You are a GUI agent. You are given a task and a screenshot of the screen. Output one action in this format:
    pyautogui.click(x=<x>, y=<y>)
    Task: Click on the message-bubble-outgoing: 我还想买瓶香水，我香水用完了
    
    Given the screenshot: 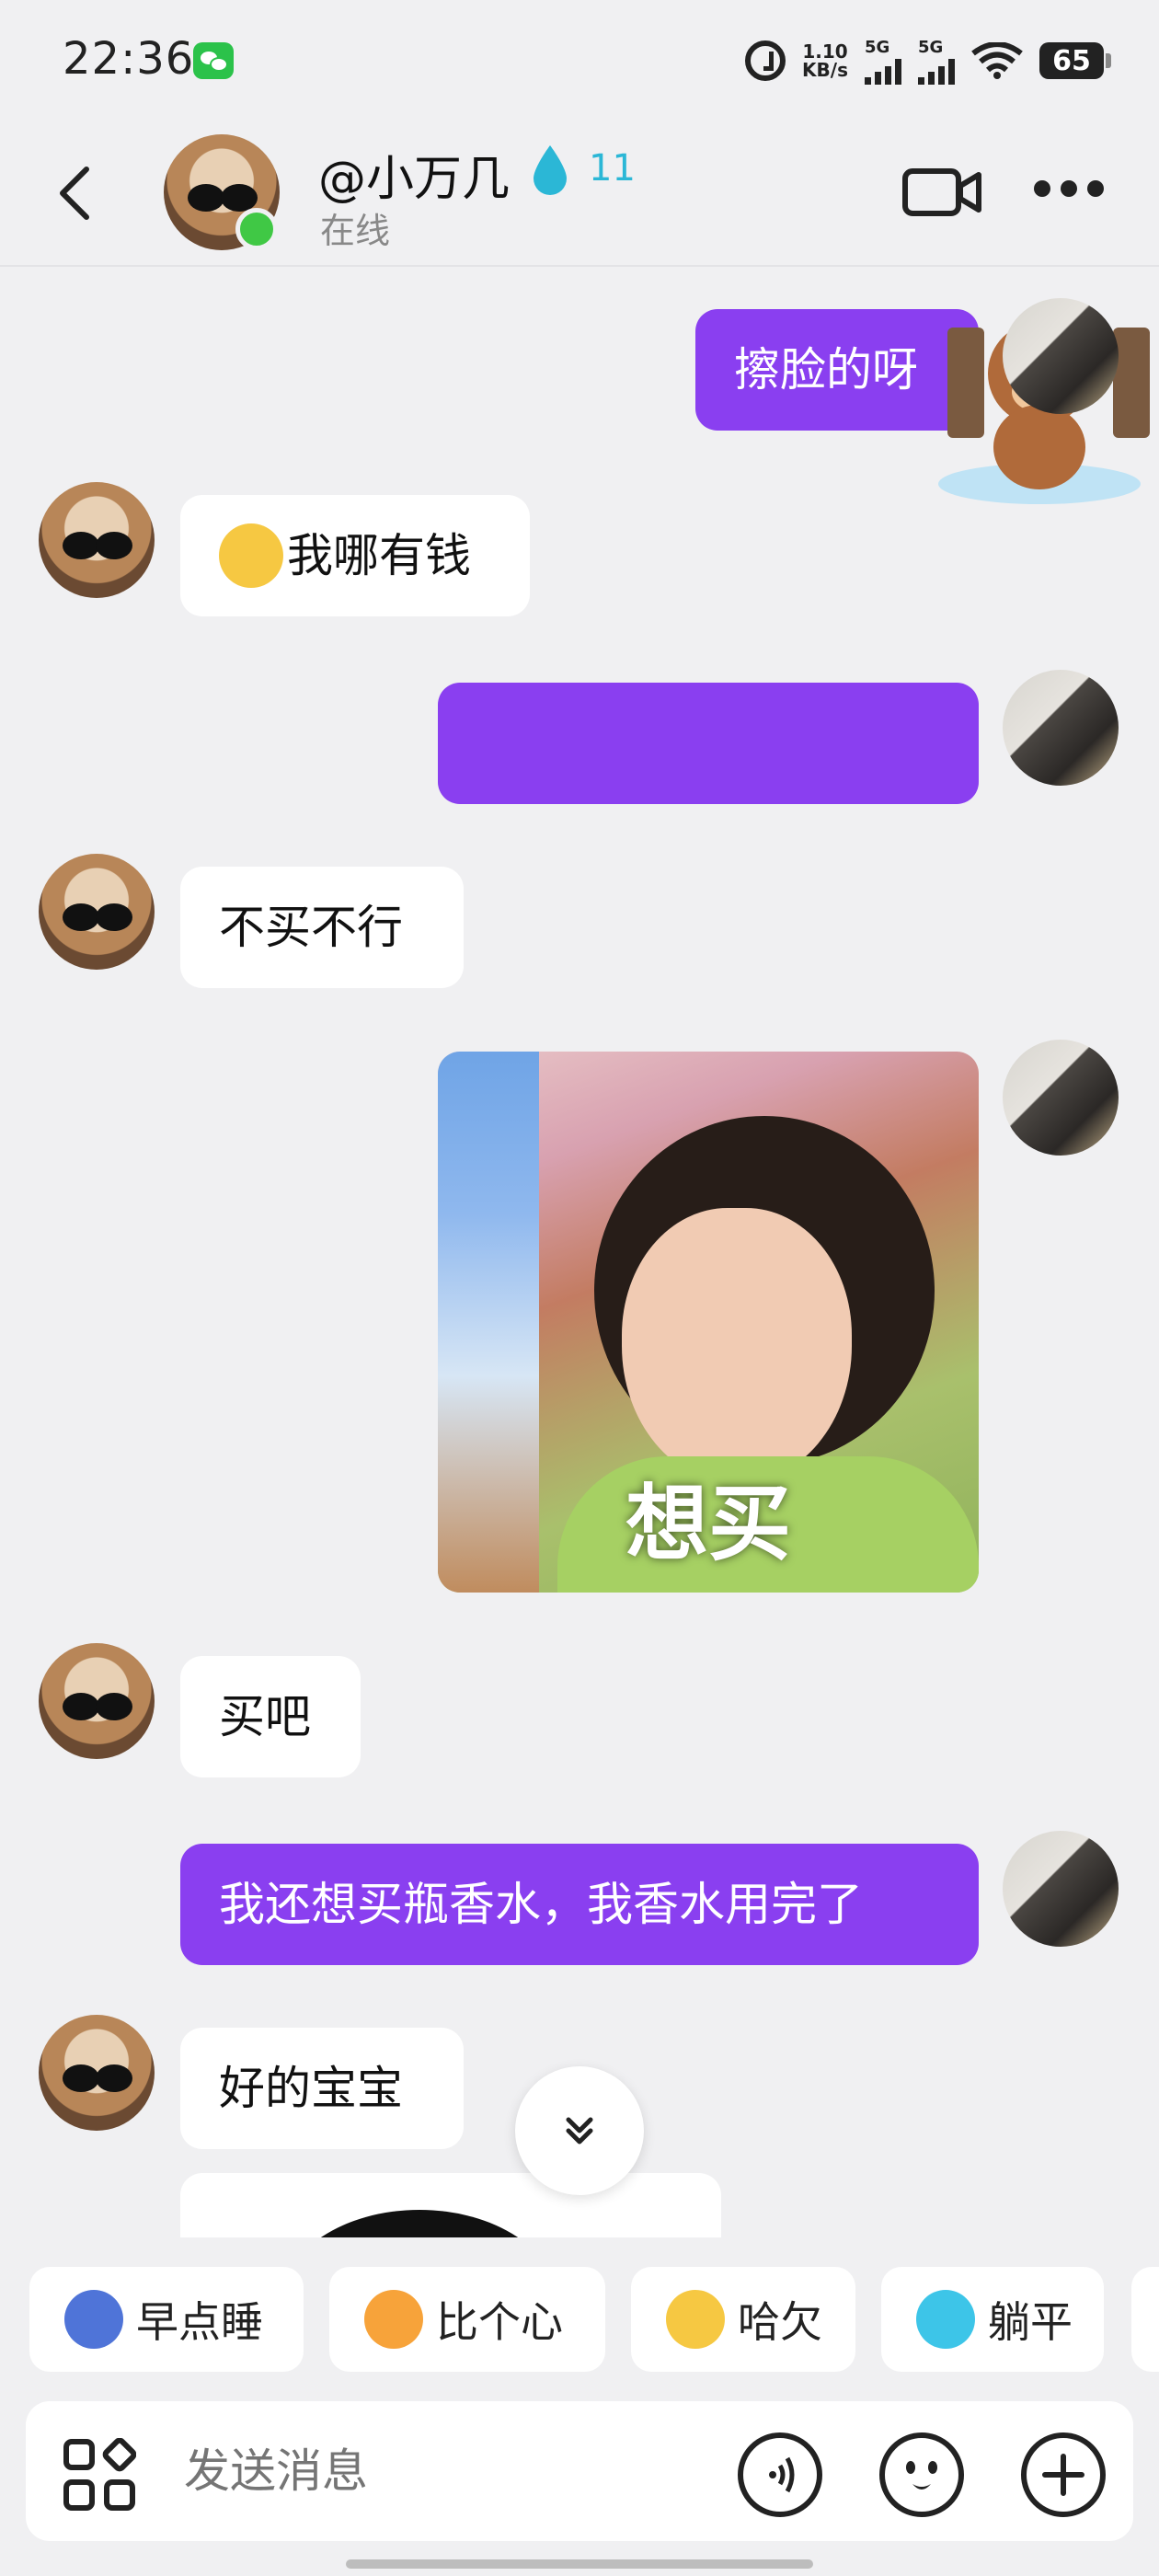 What is the action you would take?
    pyautogui.click(x=579, y=1905)
    